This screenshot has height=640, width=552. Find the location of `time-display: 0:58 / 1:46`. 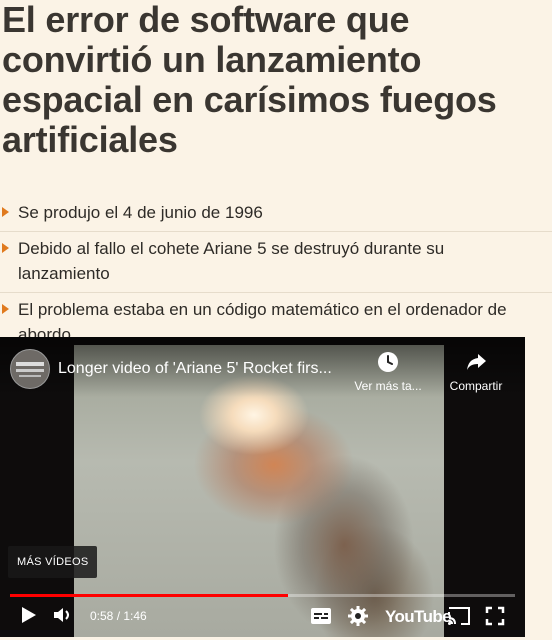

time-display: 0:58 / 1:46 is located at coordinates (118, 616).